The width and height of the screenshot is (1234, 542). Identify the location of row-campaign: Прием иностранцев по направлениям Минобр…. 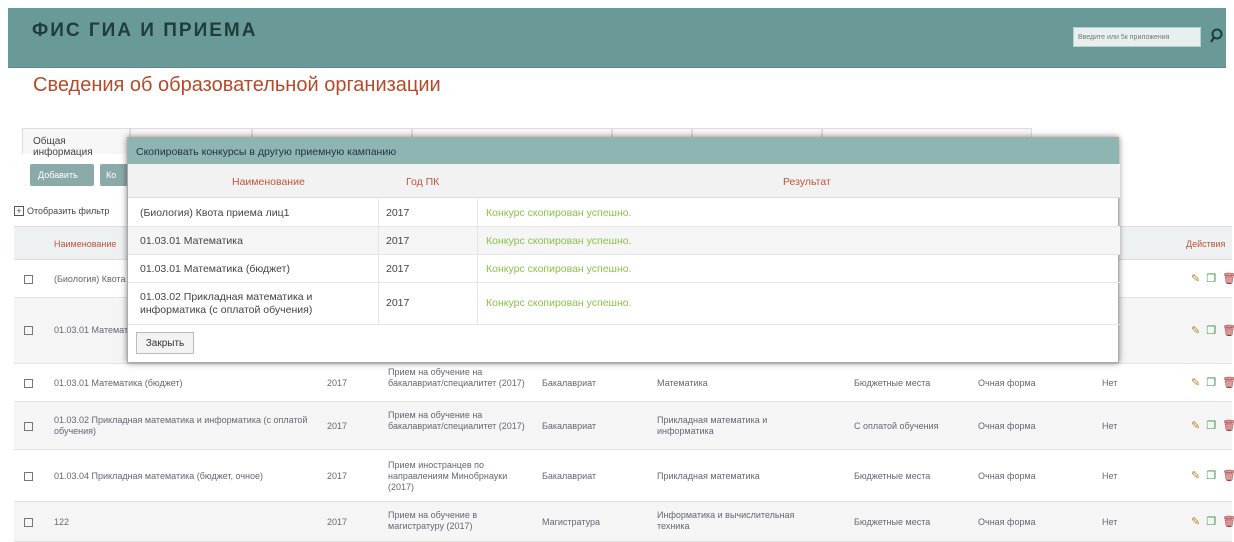
(448, 476).